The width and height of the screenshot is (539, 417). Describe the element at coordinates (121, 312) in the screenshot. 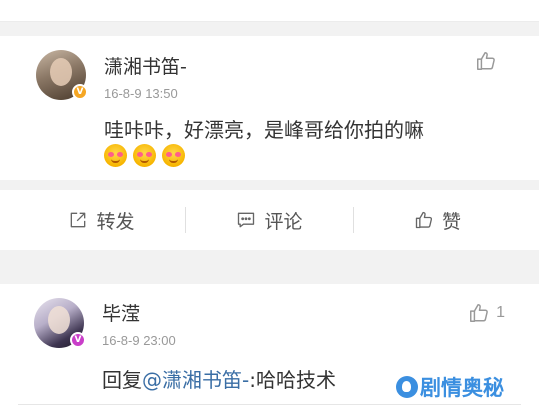

I see `username: 毕滢` at that location.